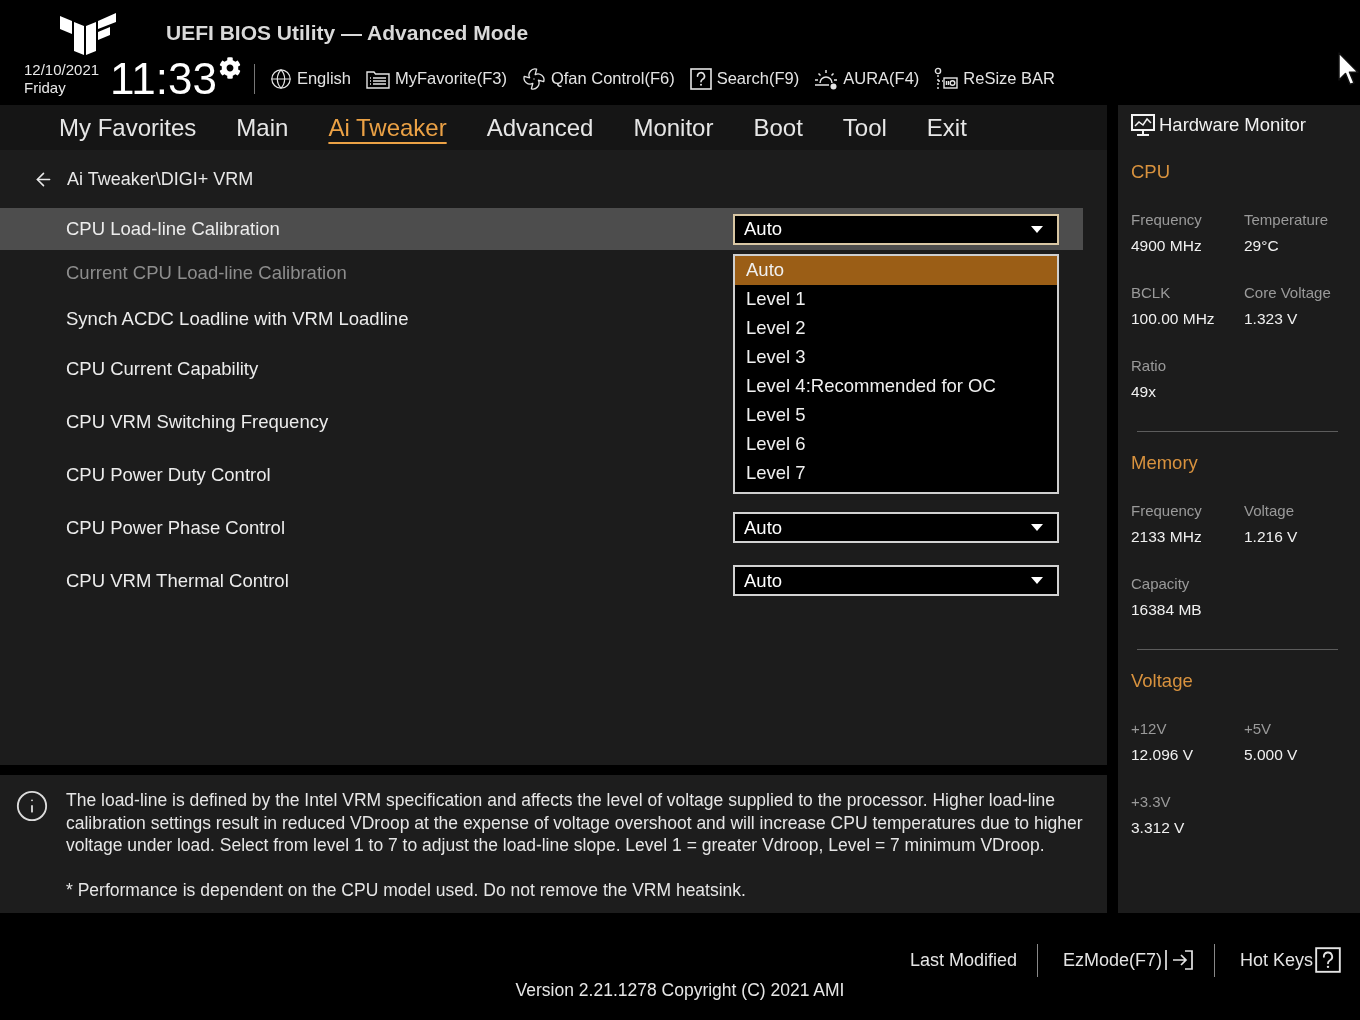 The width and height of the screenshot is (1360, 1020). I want to click on menu-tab: My Favorites, so click(128, 127).